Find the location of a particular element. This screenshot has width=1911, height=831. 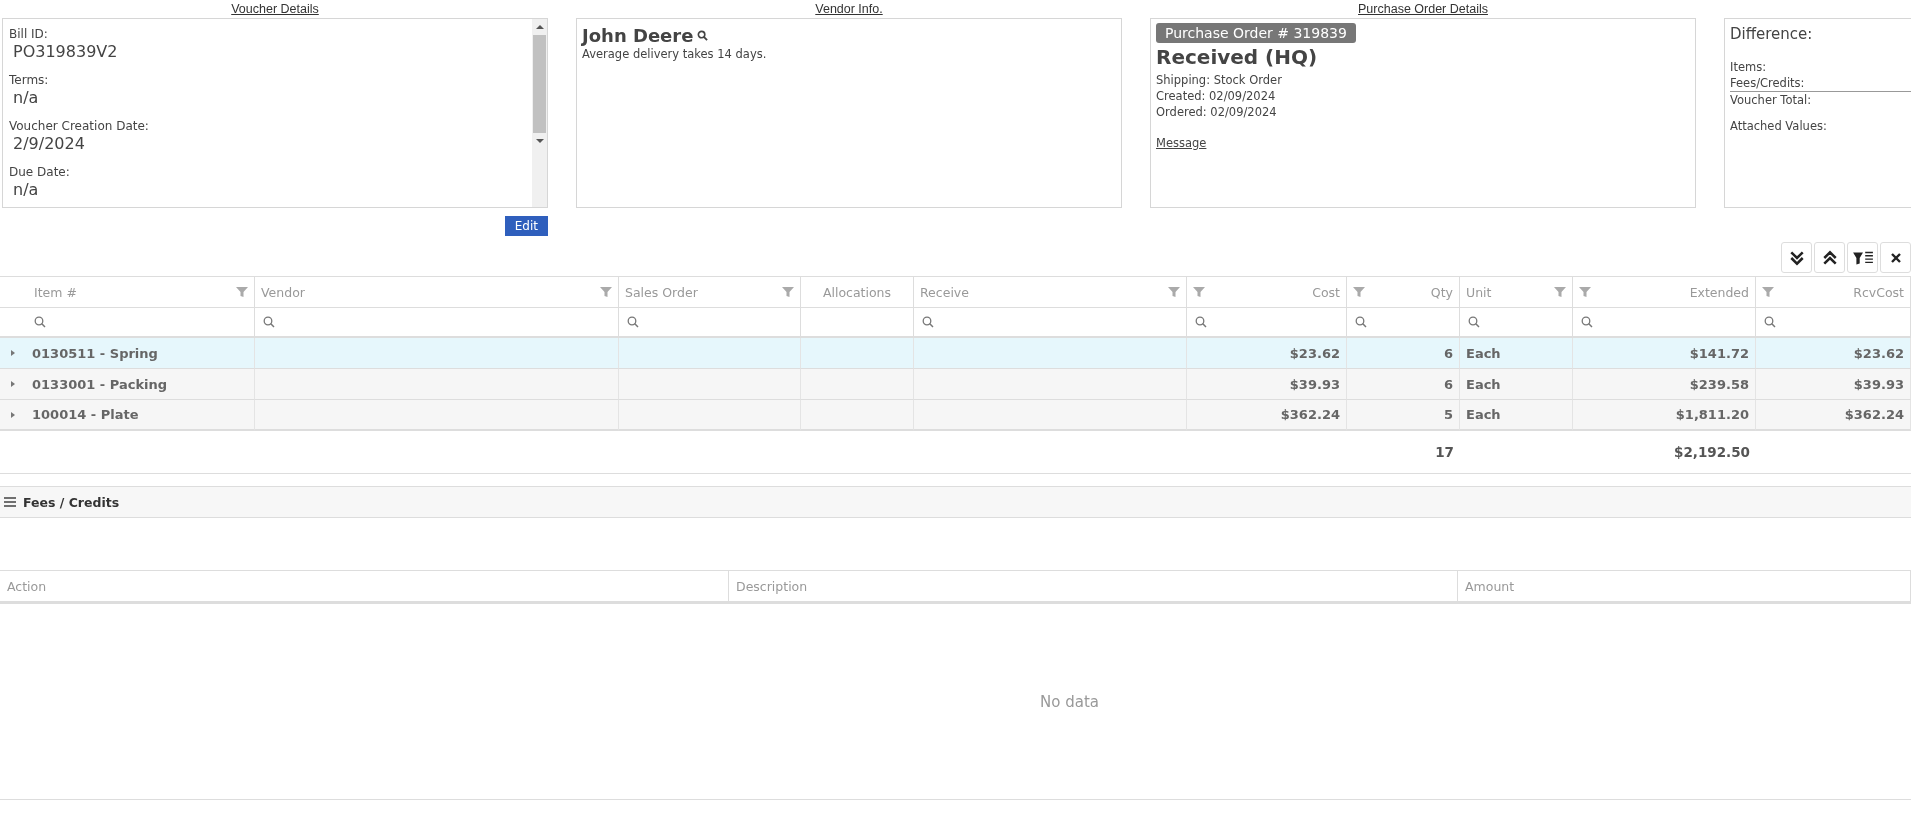

field-label: Terms: is located at coordinates (29, 80).